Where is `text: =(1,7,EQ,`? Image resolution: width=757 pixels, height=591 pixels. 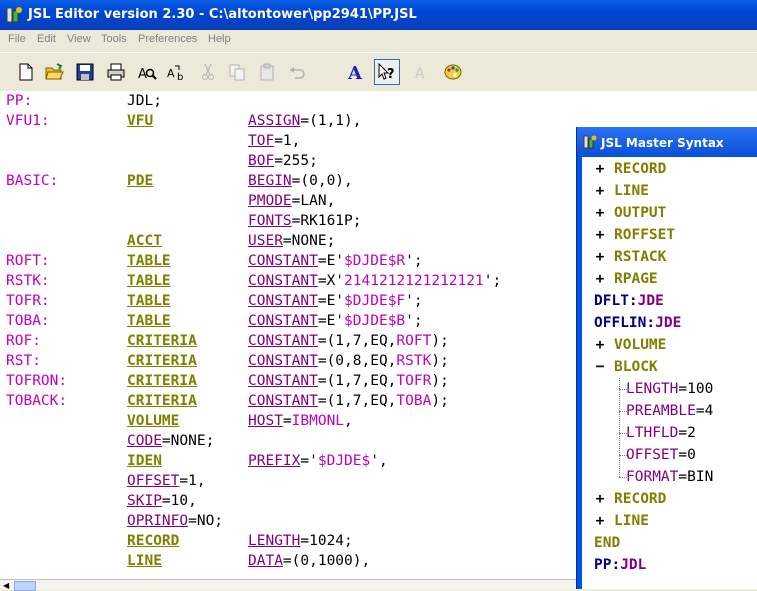 text: =(1,7,EQ, is located at coordinates (357, 341).